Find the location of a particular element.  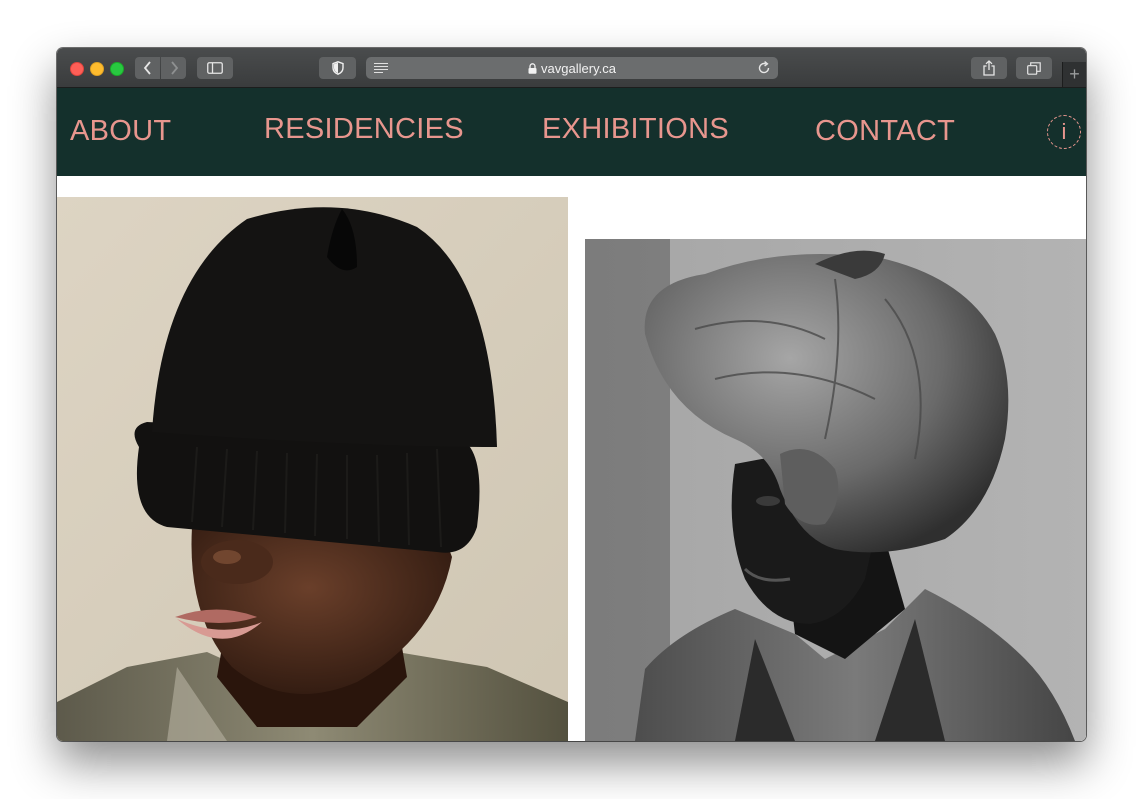

chevron-left-icon is located at coordinates (147, 68).